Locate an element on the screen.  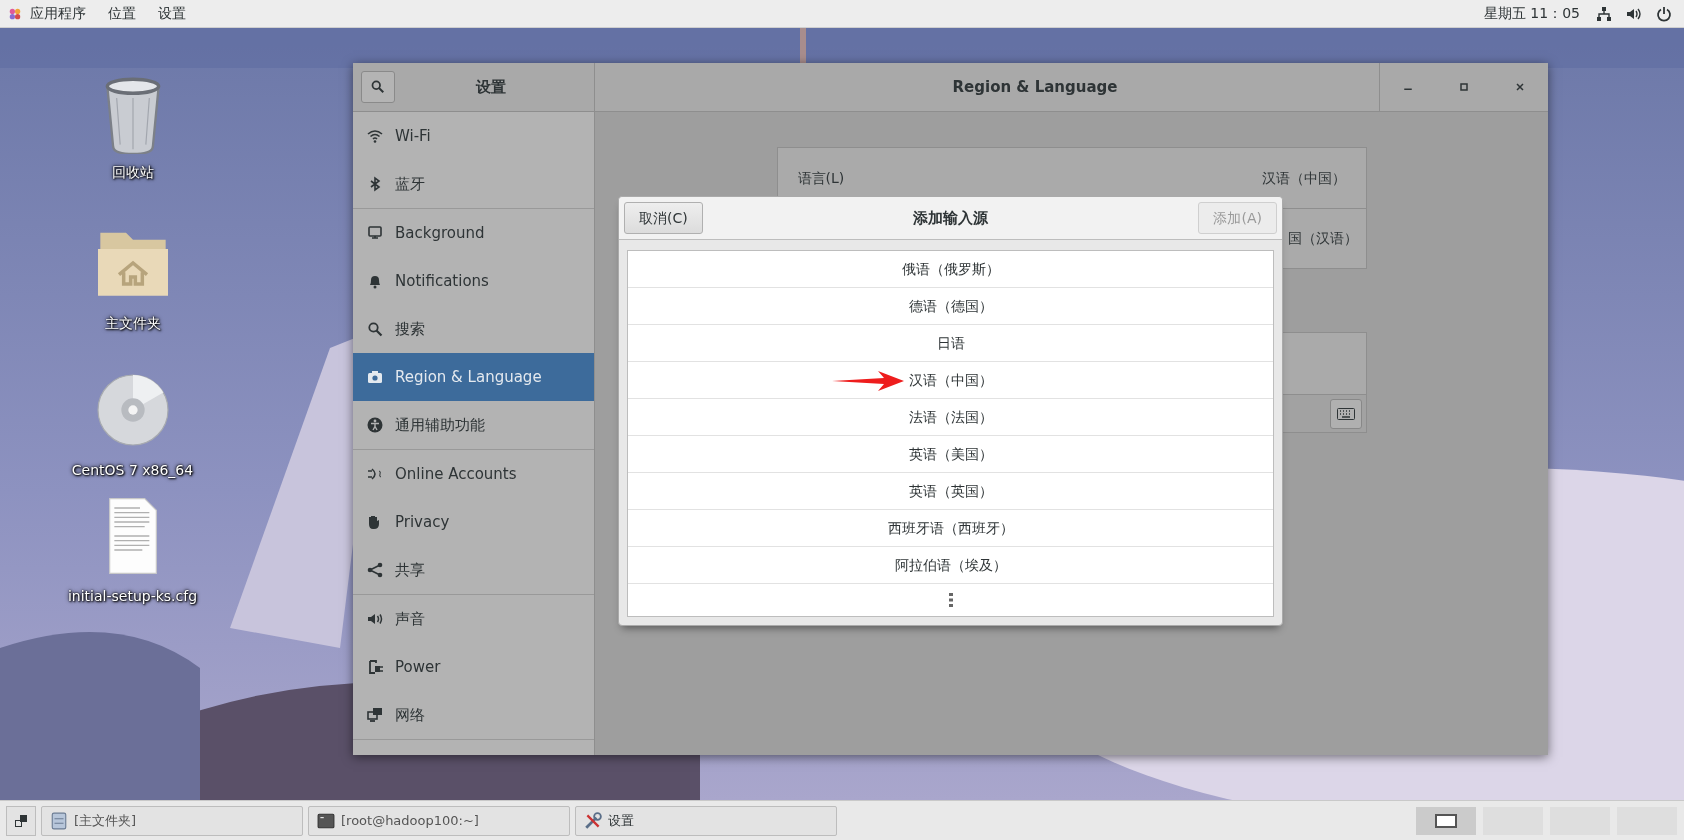
icon-label: 主文件夹 is located at coordinates (132, 323).